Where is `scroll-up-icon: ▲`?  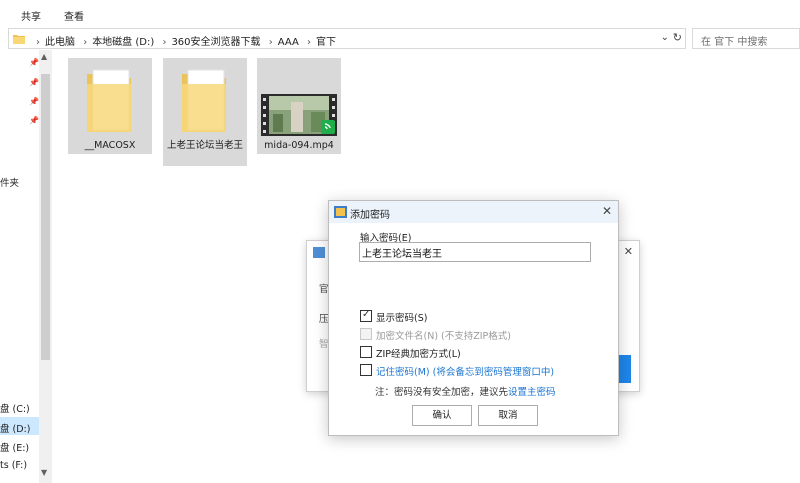
scroll-up-icon: ▲ is located at coordinates (44, 56).